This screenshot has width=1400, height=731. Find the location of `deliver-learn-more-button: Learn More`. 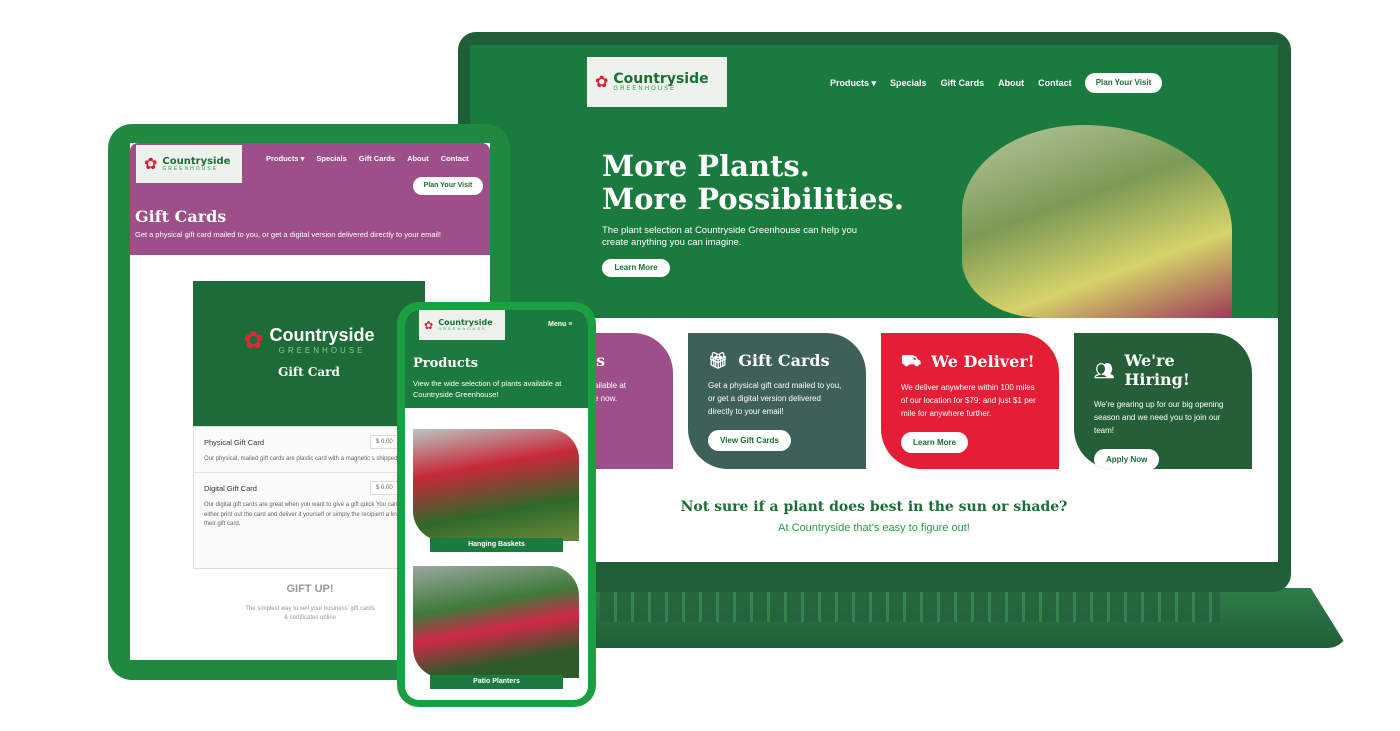

deliver-learn-more-button: Learn More is located at coordinates (935, 443).